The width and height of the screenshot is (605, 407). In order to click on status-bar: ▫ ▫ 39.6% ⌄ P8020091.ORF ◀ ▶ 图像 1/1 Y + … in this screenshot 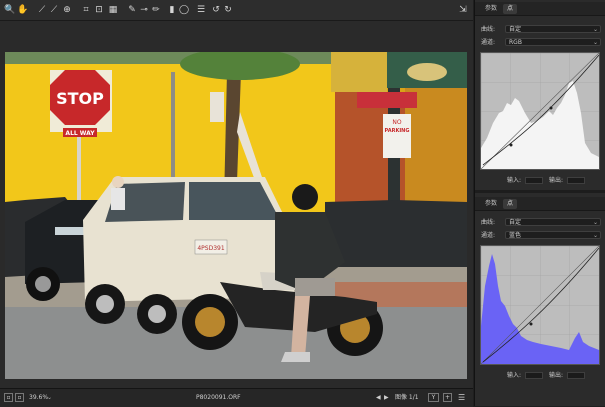, I will do `click(236, 397)`.